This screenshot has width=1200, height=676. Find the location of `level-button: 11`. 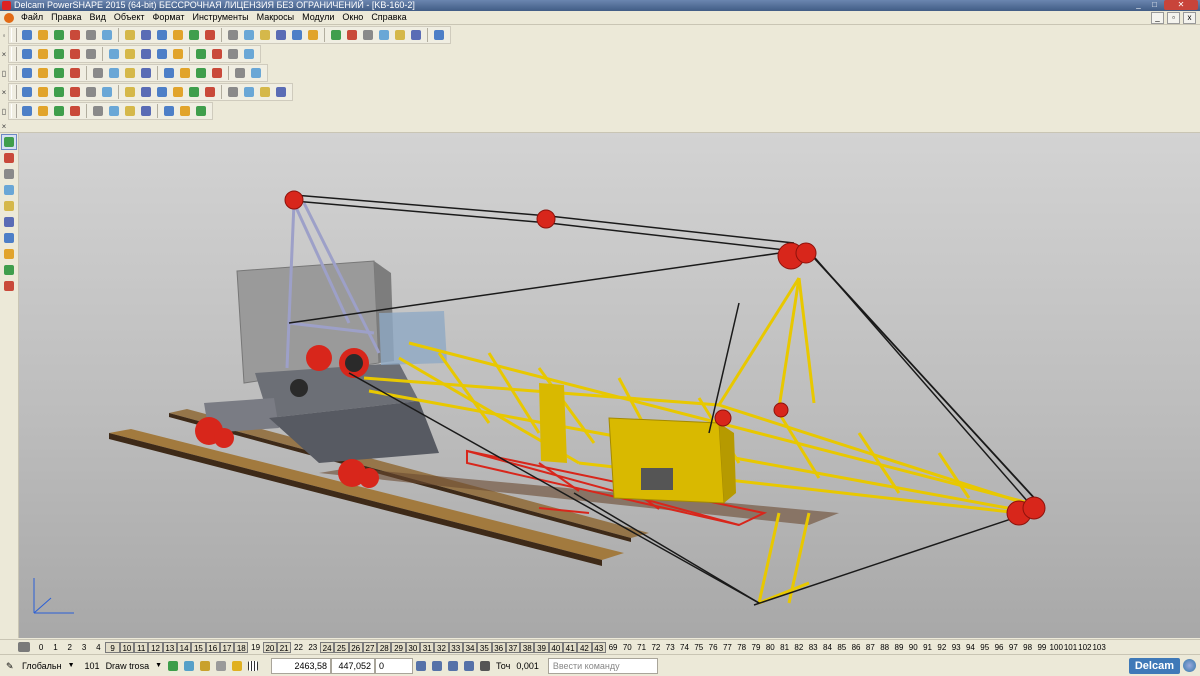

level-button: 11 is located at coordinates (141, 647).